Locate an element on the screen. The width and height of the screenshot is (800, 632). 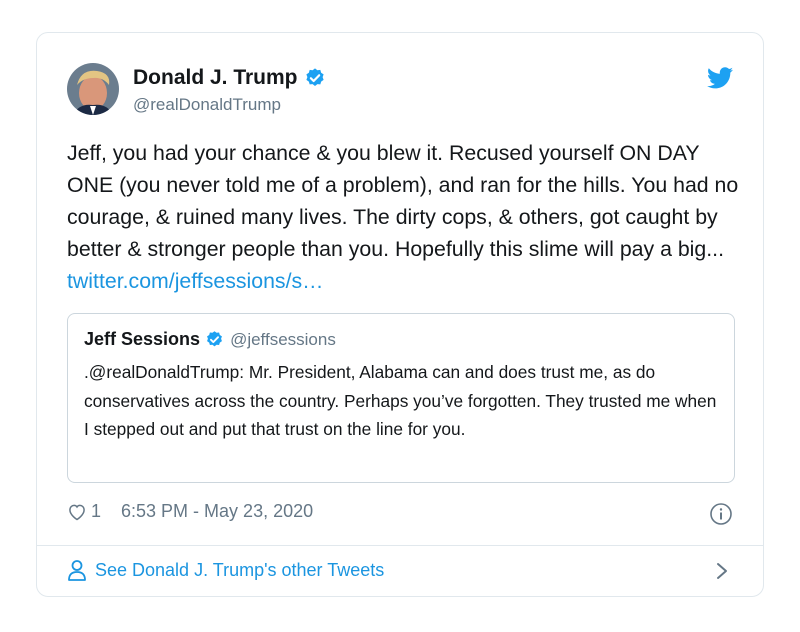
like-count: 1 is located at coordinates (96, 511).